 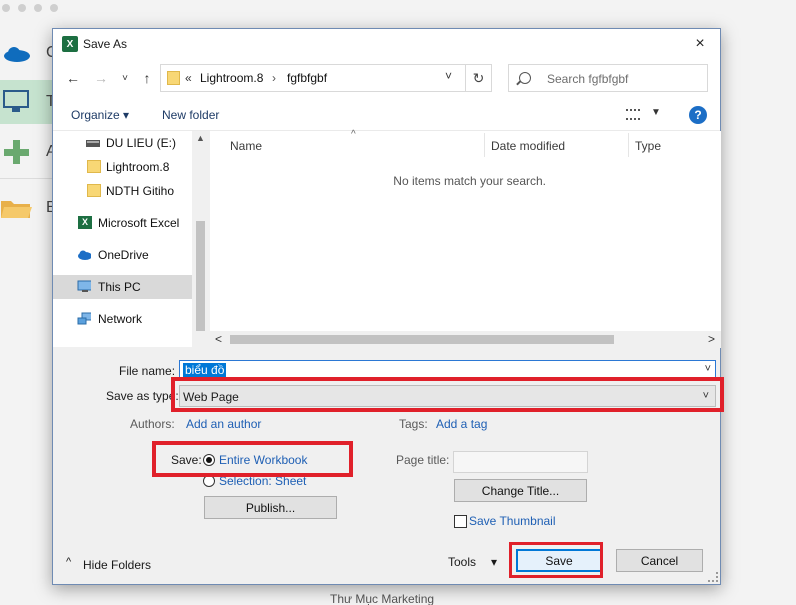 I want to click on column-header-date-modified: Date modified, so click(x=528, y=146).